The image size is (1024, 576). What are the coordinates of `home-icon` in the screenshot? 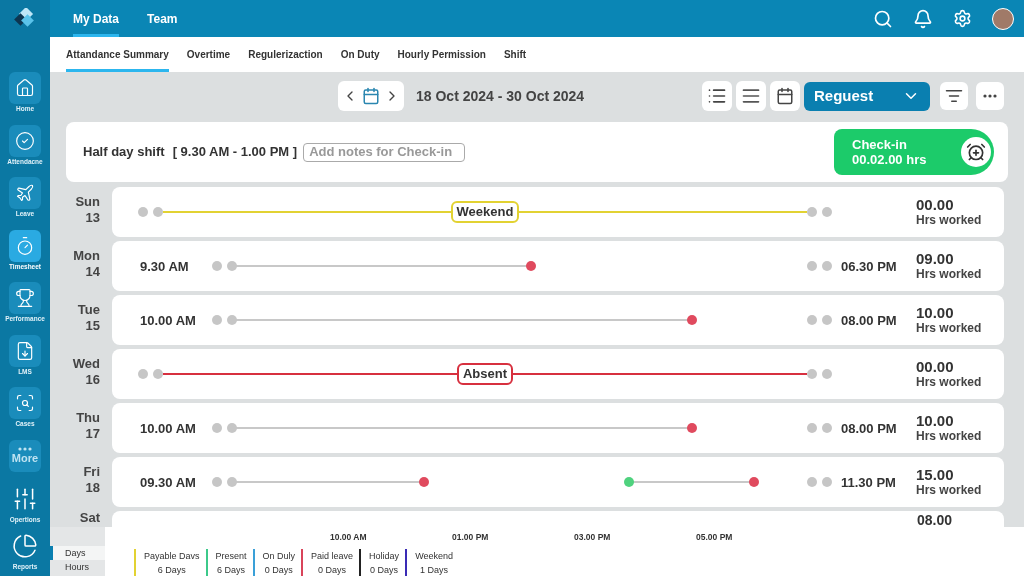 It's located at (25, 88).